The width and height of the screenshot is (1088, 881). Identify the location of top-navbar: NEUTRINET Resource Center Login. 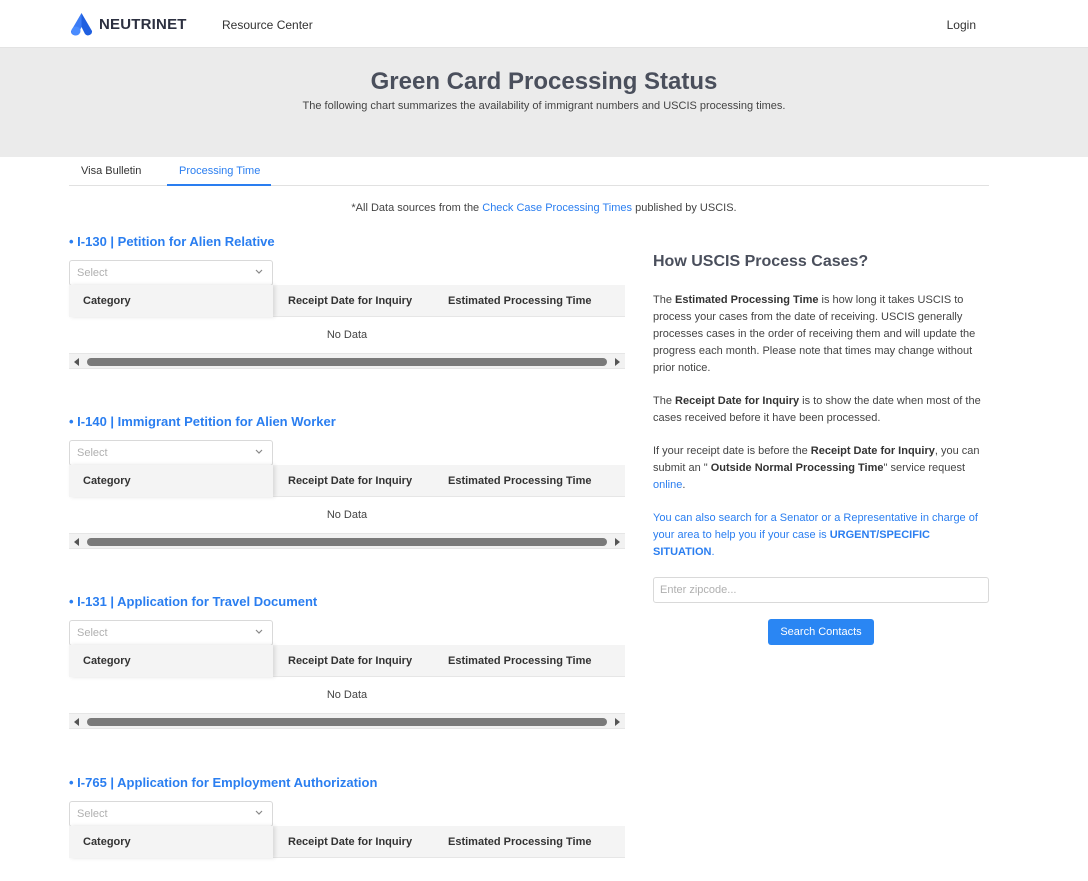
(544, 24).